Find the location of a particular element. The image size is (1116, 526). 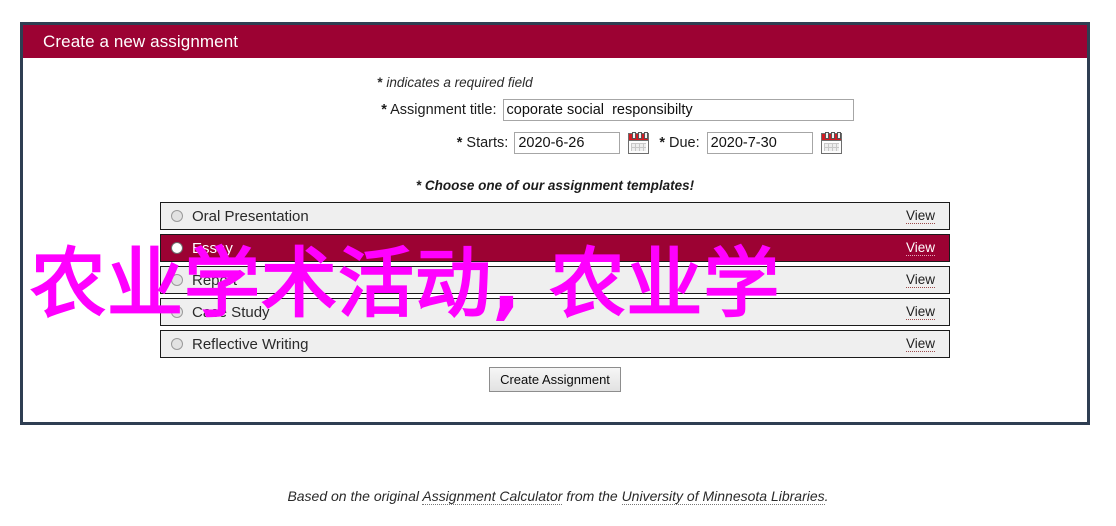

footer-suffix: . is located at coordinates (826, 496).